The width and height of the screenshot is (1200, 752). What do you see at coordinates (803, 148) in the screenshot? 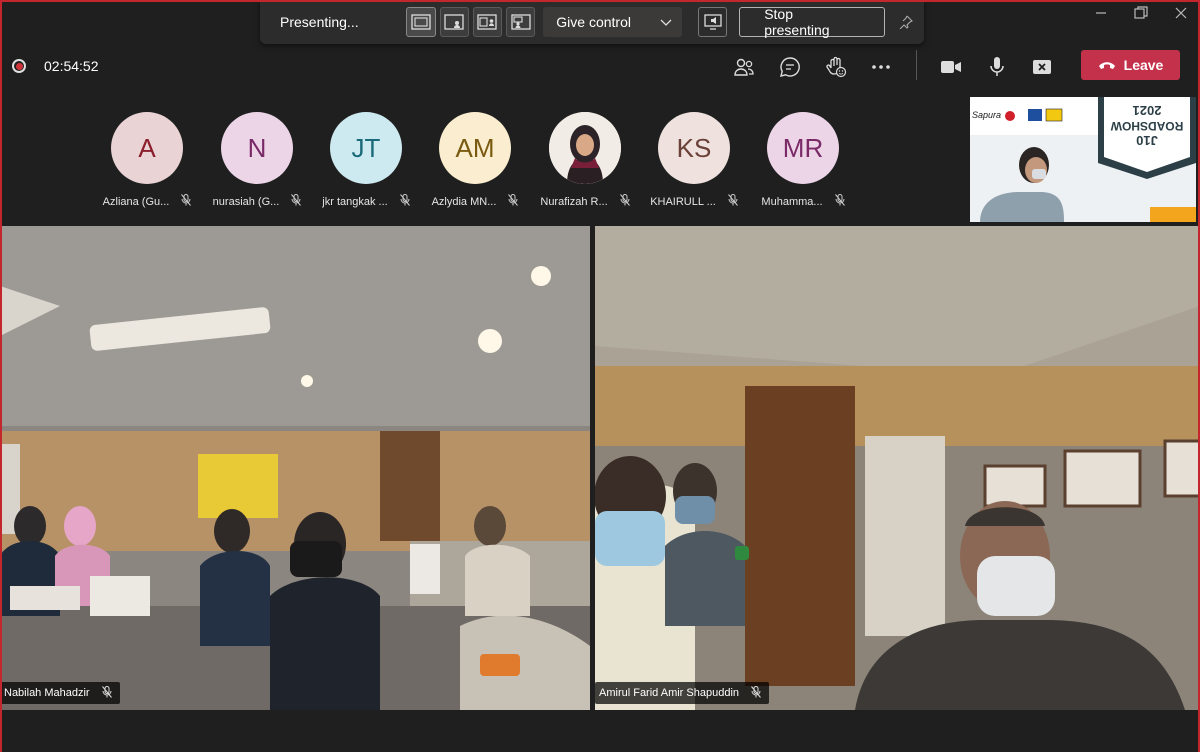
I see `avatar: MR` at bounding box center [803, 148].